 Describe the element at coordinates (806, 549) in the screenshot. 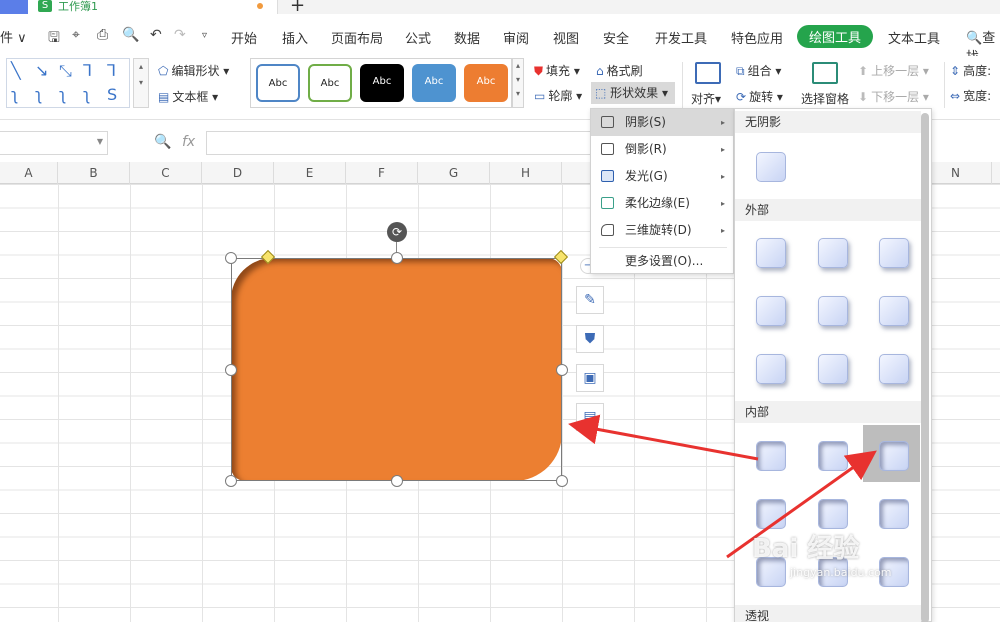

I see `watermark-logo: Bai 经验` at that location.